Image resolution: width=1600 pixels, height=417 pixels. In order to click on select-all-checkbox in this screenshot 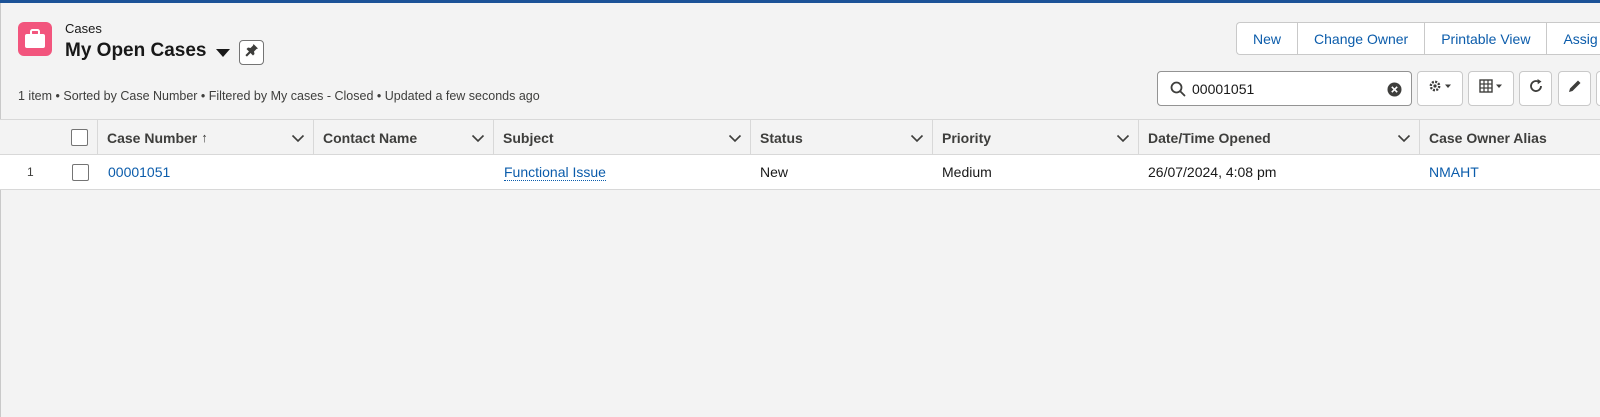, I will do `click(79, 137)`.